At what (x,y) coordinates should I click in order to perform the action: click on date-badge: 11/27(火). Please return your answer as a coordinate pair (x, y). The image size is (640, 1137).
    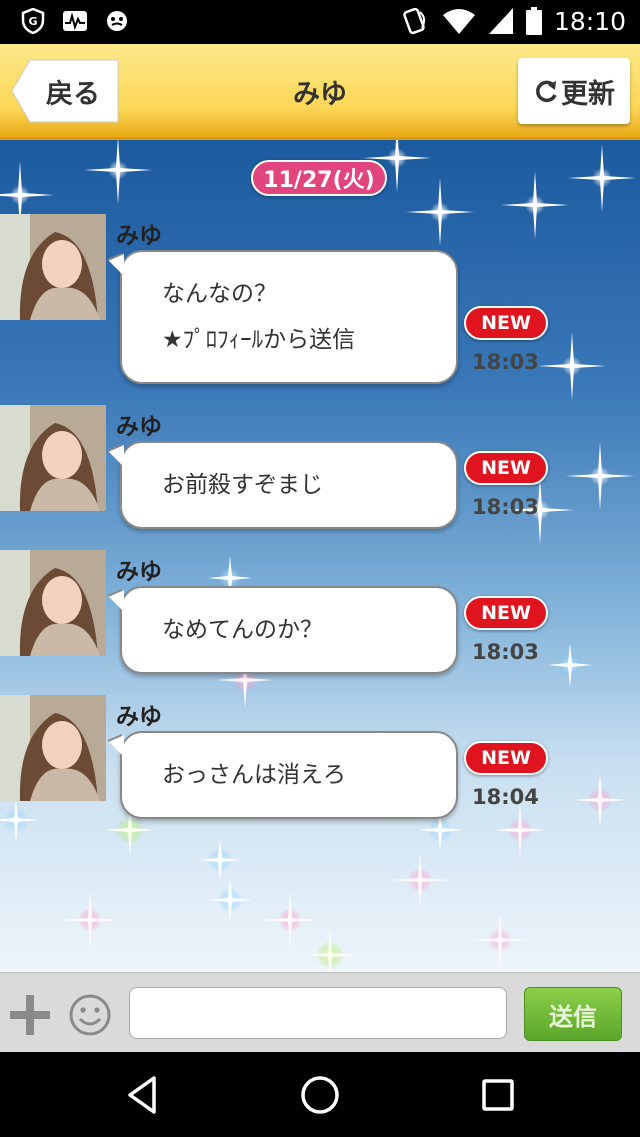
    Looking at the image, I should click on (319, 178).